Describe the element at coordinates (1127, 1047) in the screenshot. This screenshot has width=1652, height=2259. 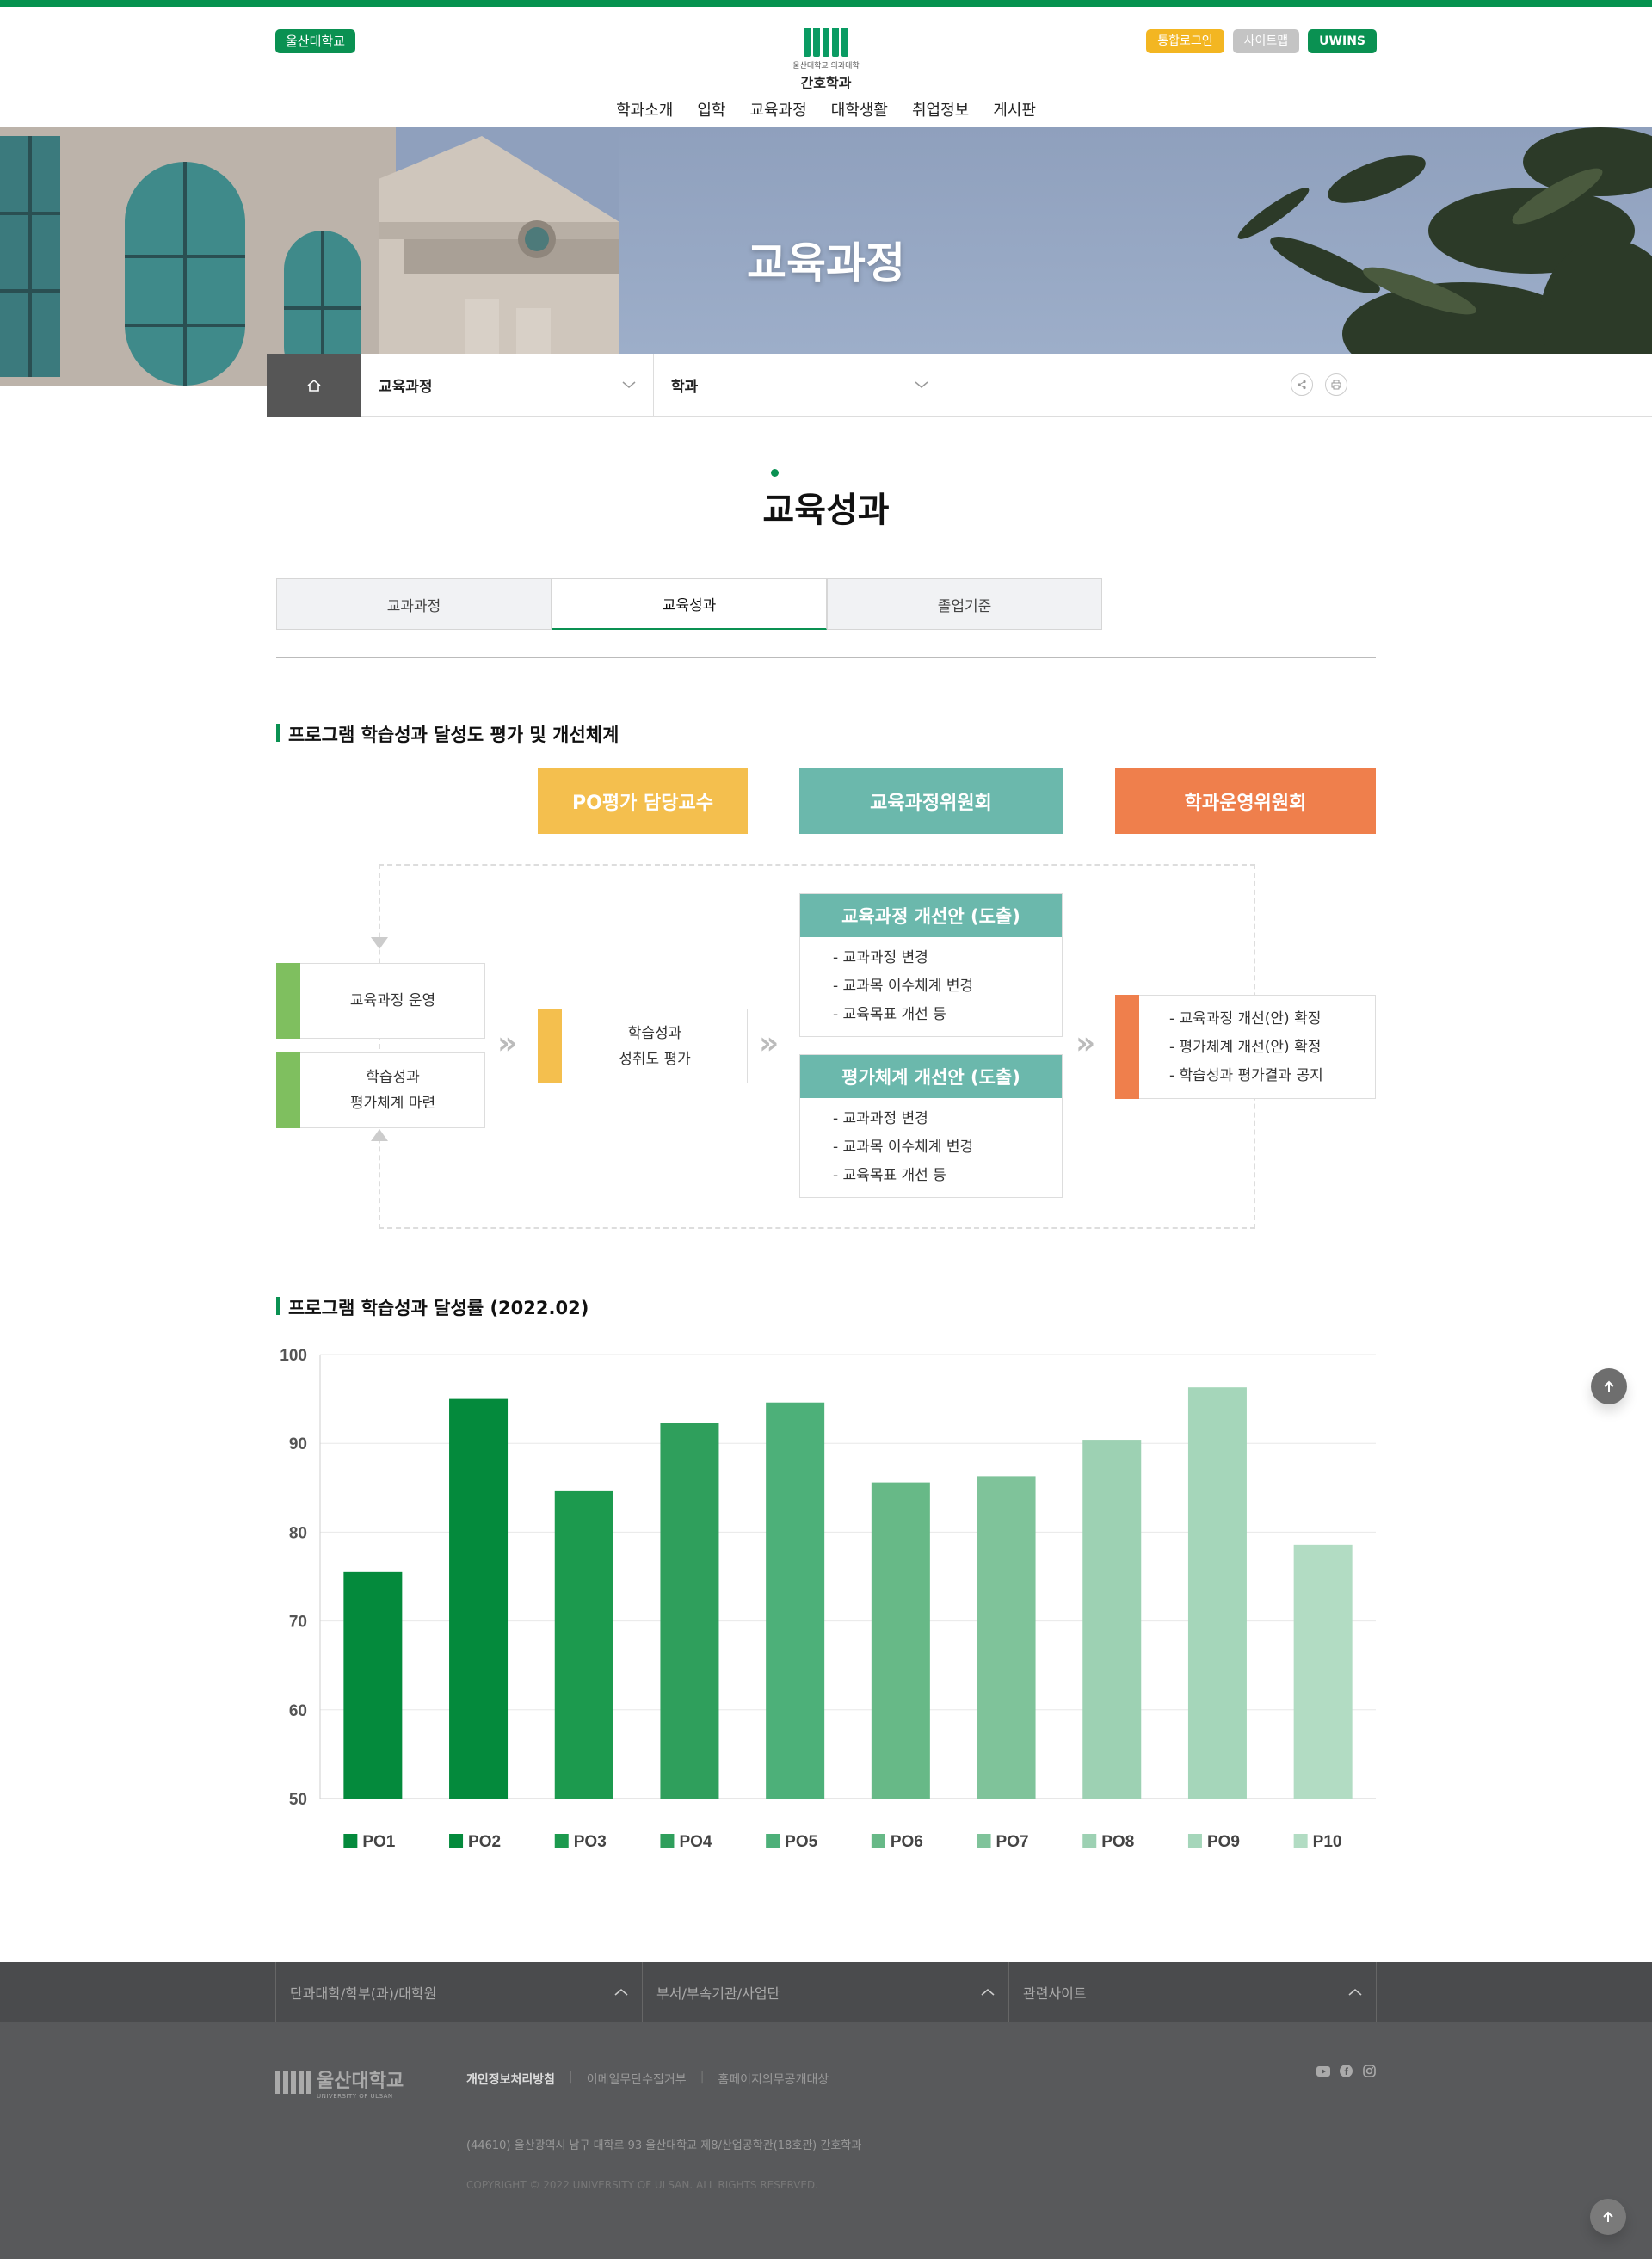
I see `strip-orange` at that location.